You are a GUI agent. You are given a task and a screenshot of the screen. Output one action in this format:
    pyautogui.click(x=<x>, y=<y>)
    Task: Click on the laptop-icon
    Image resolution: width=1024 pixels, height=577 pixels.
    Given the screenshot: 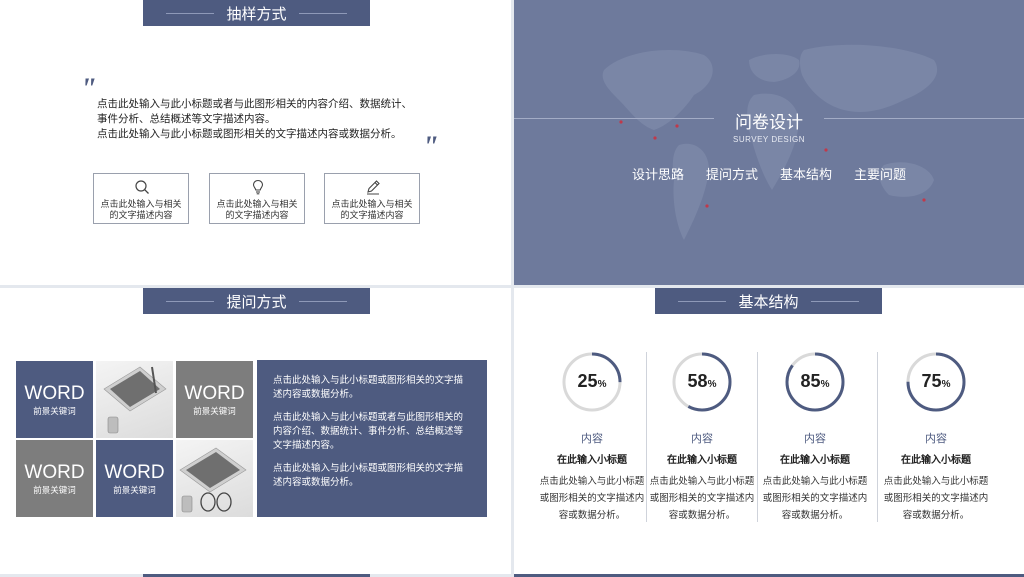 What is the action you would take?
    pyautogui.click(x=135, y=400)
    